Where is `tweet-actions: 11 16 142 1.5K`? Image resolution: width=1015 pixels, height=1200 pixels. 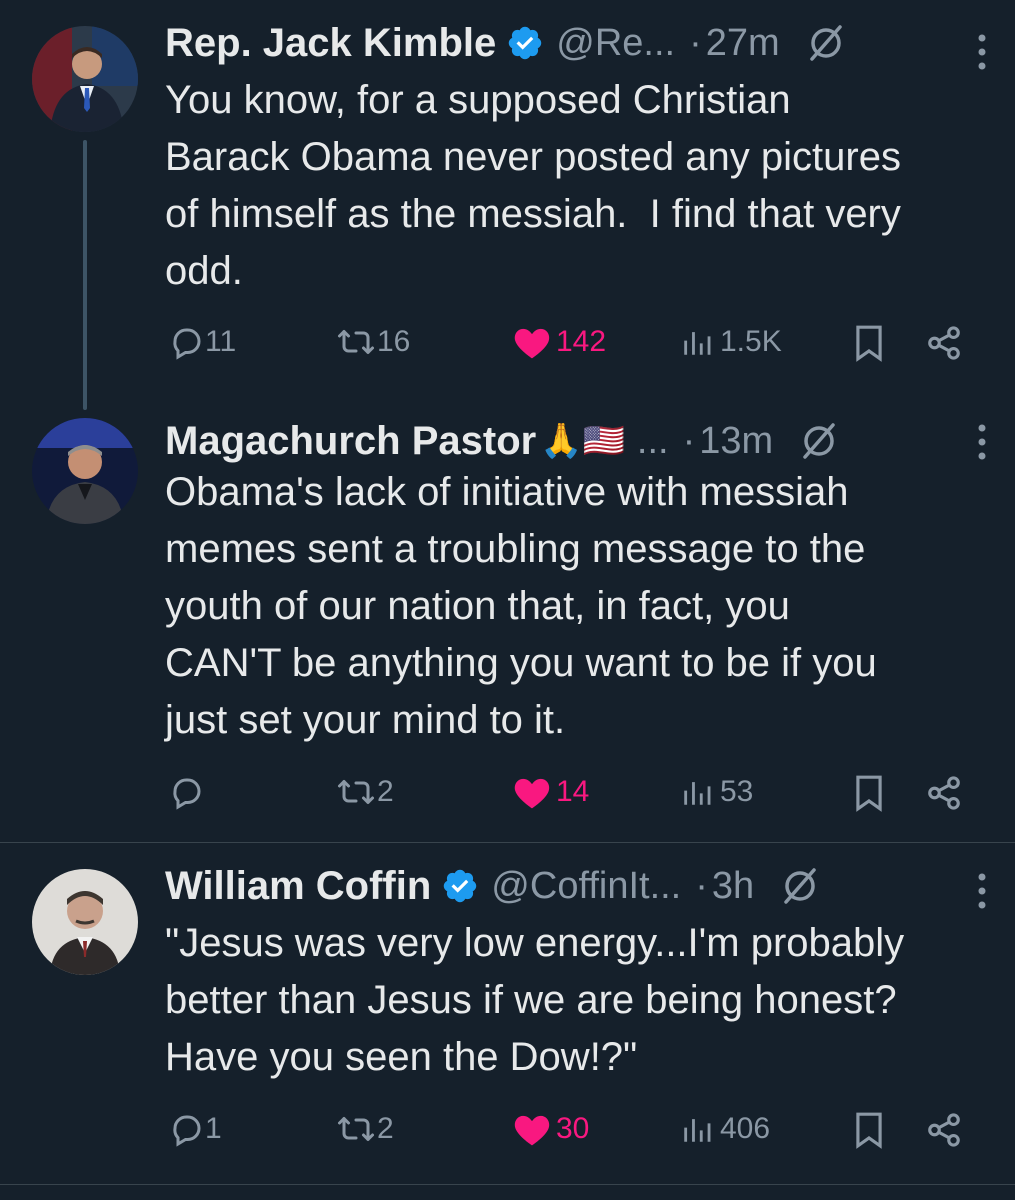
tweet-actions: 11 16 142 1.5K is located at coordinates (575, 346).